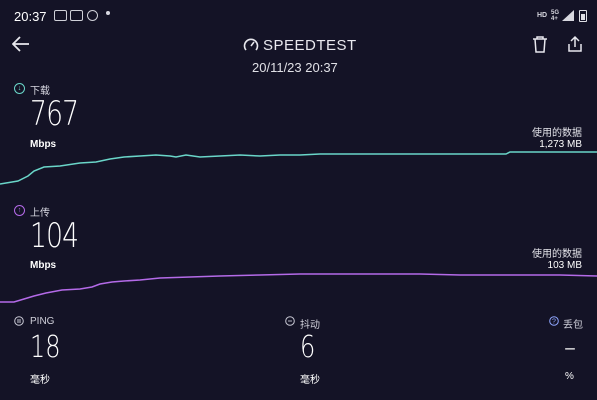  Describe the element at coordinates (19, 321) in the screenshot. I see `ping-icon` at that location.